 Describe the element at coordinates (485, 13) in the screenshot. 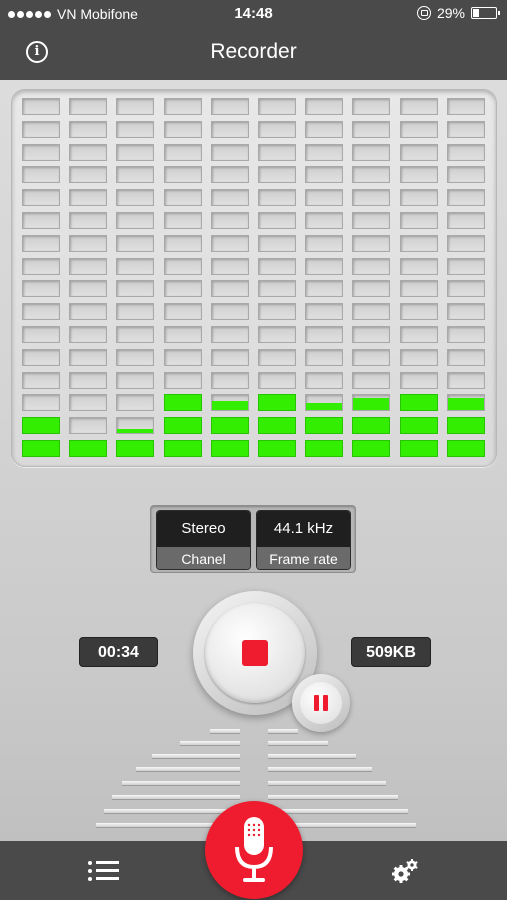

I see `battery-icon` at that location.